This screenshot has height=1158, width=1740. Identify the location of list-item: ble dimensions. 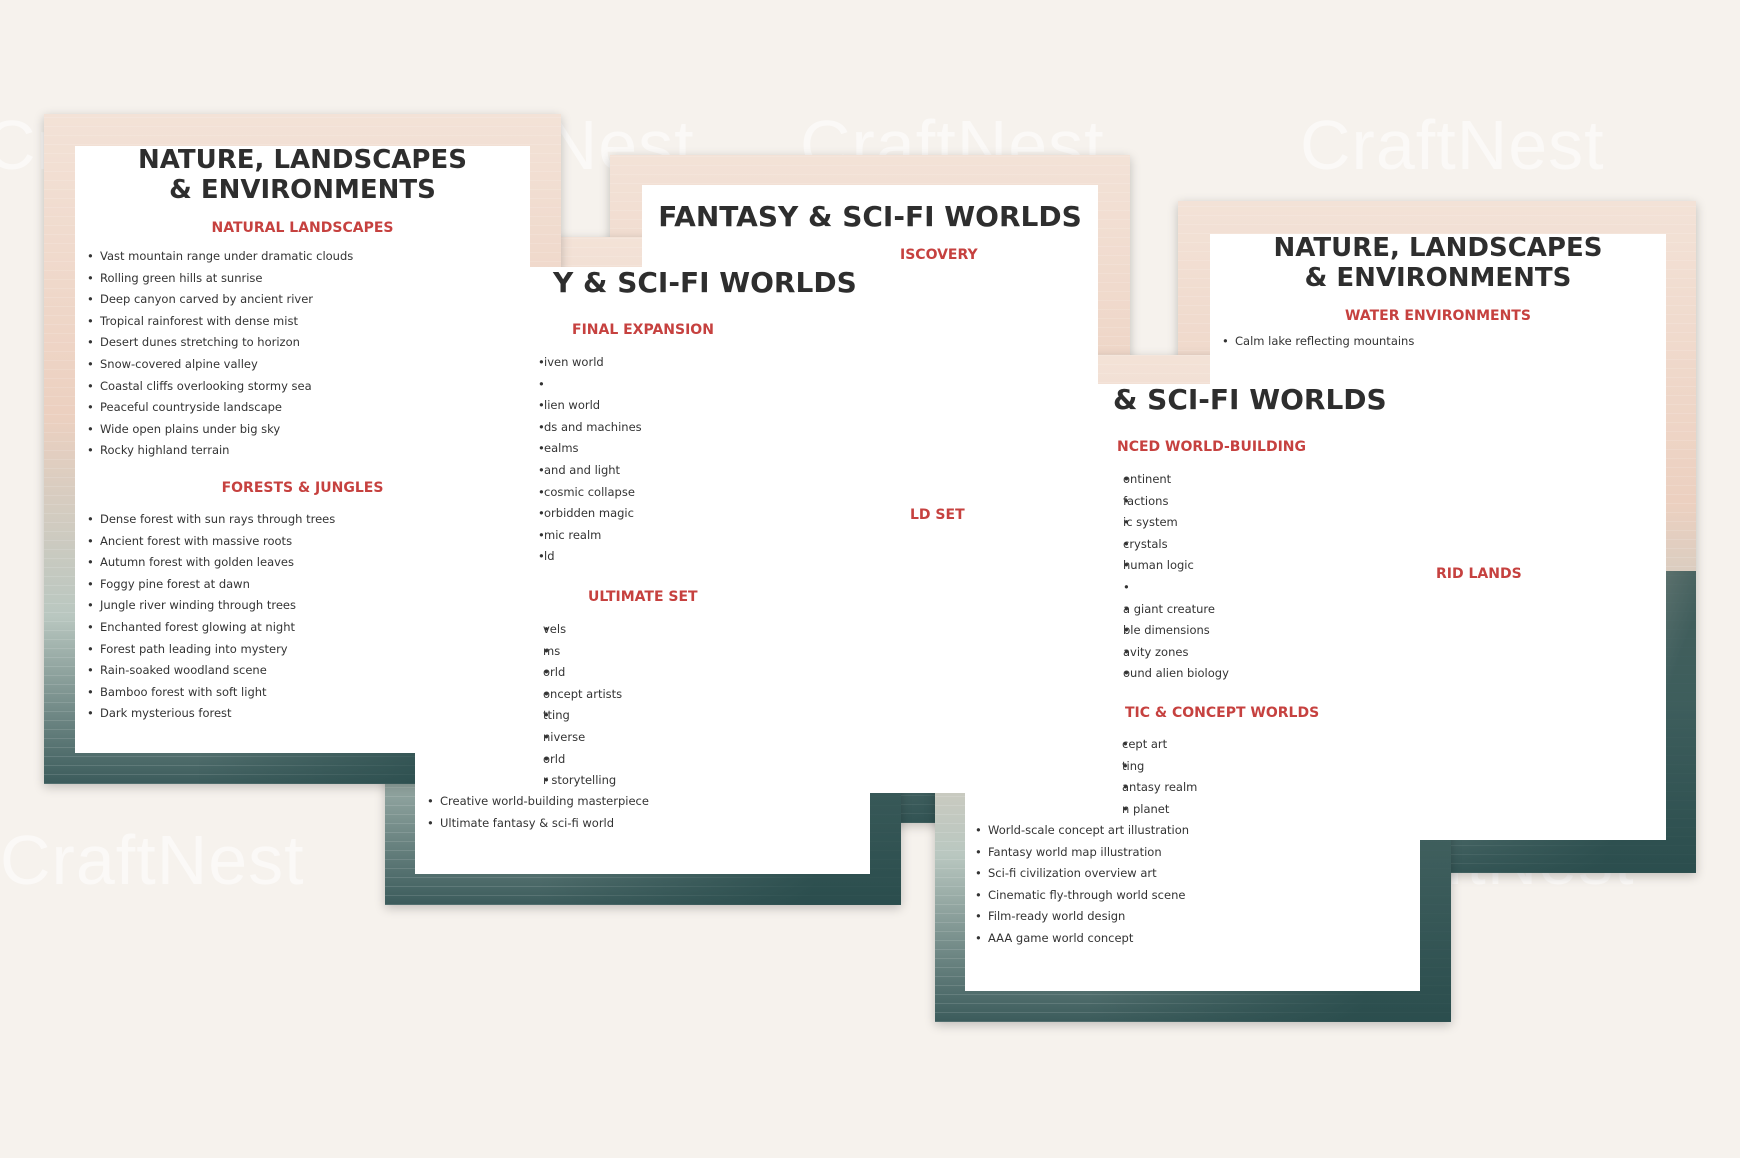
(1176, 631).